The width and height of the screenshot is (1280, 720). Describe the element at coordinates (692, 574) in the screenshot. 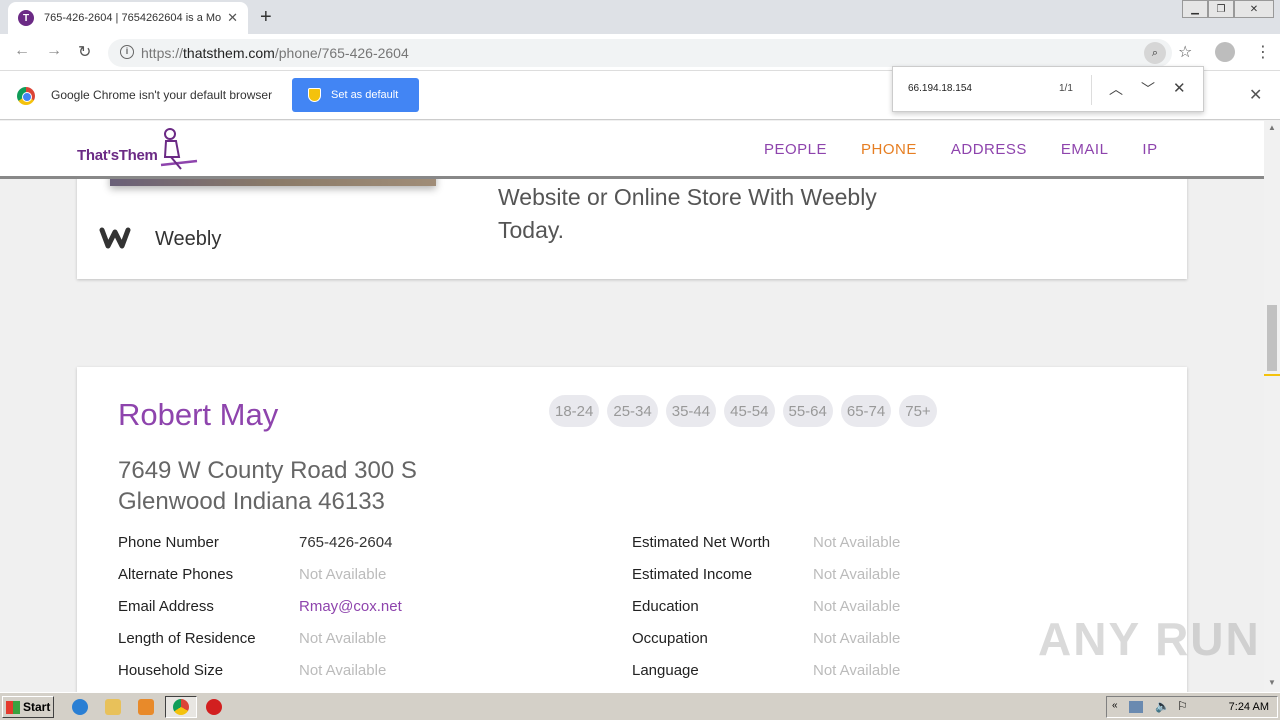

I see `detail-label: Estimated Income` at that location.